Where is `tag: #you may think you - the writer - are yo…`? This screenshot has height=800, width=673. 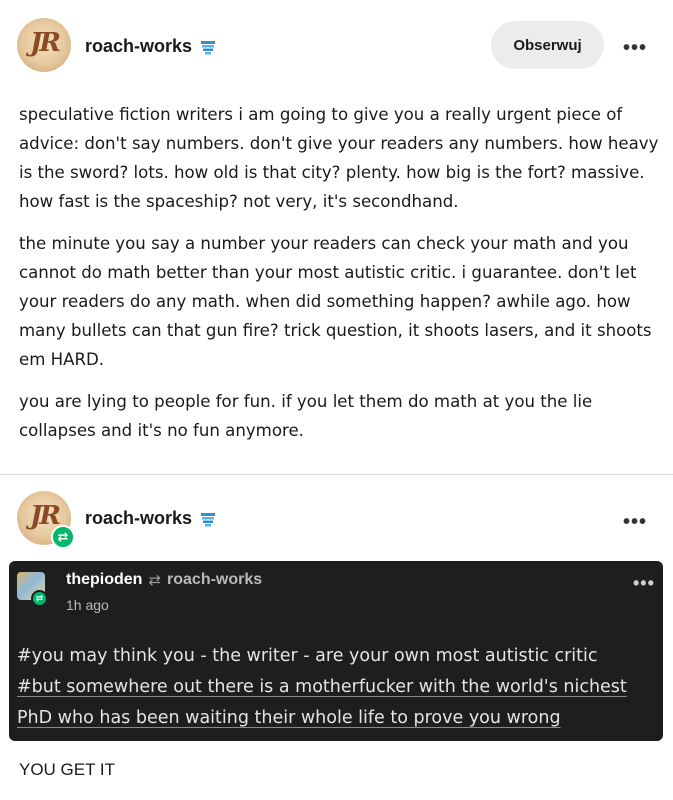
tag: #you may think you - the writer - are yo… is located at coordinates (337, 656).